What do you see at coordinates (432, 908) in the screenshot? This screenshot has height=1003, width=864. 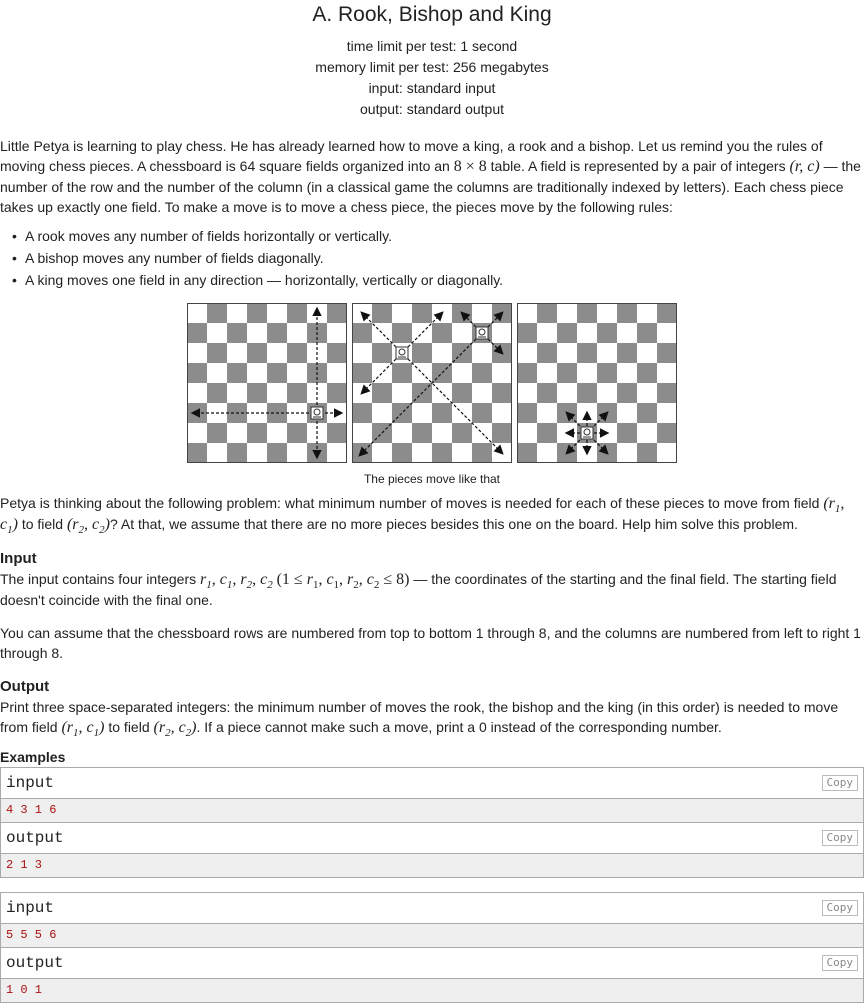 I see `example-2-input-header: input Copy` at bounding box center [432, 908].